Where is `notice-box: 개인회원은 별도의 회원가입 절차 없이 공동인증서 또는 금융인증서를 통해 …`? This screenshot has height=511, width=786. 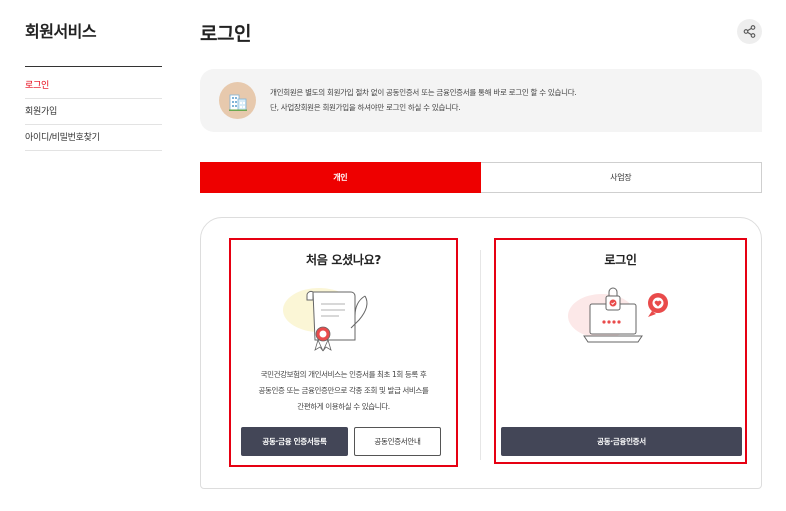
notice-box: 개인회원은 별도의 회원가입 절차 없이 공동인증서 또는 금융인증서를 통해 … is located at coordinates (481, 100).